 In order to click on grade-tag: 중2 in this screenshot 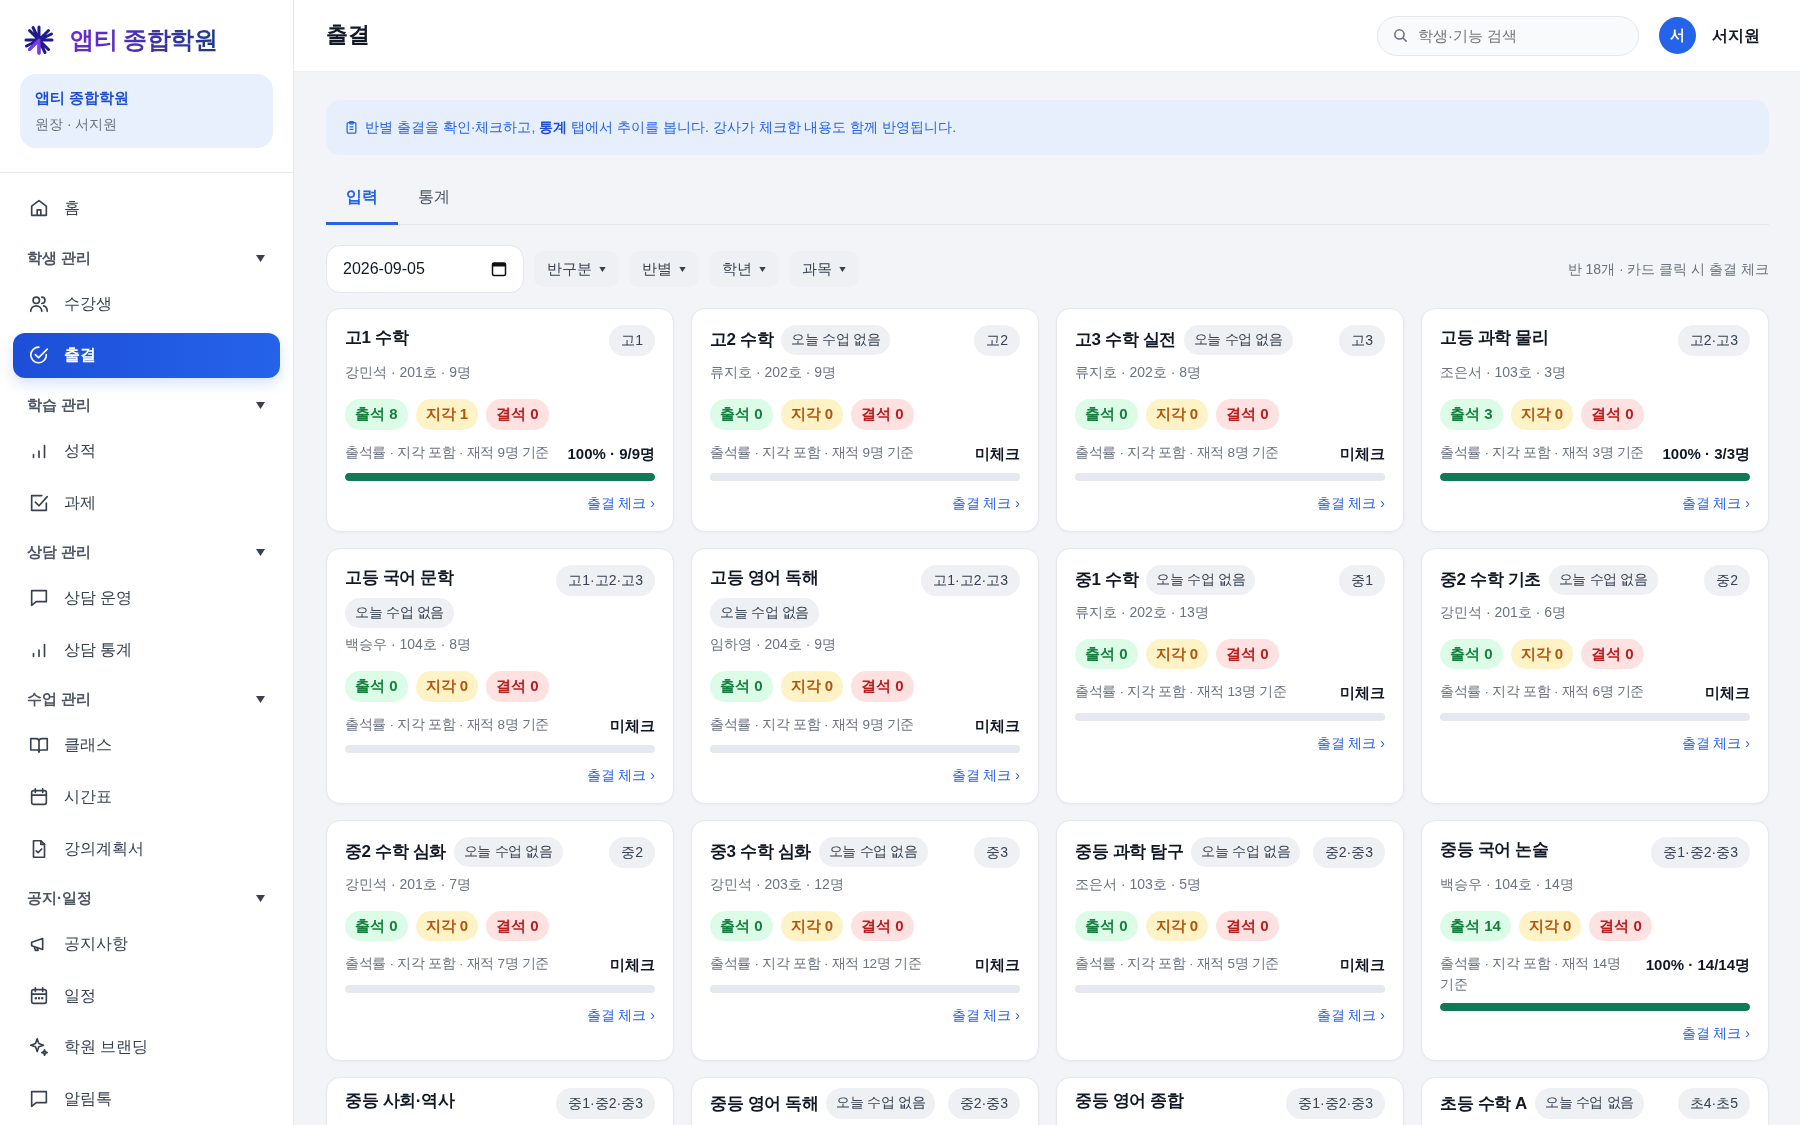, I will do `click(1727, 580)`.